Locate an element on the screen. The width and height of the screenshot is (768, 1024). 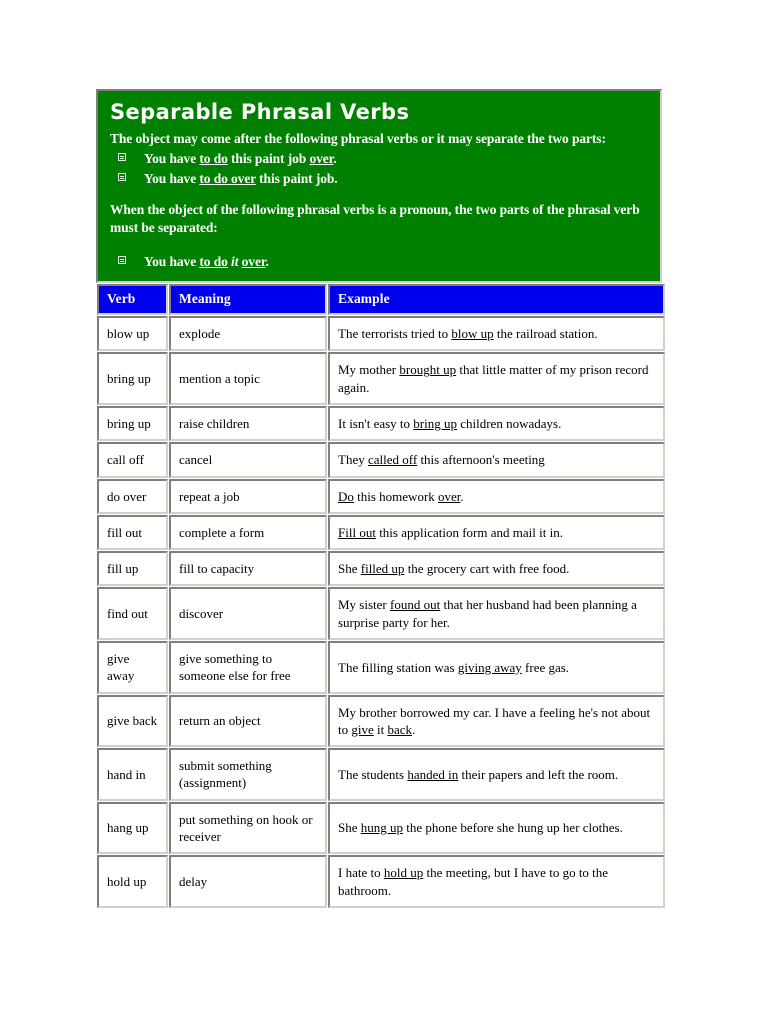
example-phrasal-verb: handed in is located at coordinates (433, 774).